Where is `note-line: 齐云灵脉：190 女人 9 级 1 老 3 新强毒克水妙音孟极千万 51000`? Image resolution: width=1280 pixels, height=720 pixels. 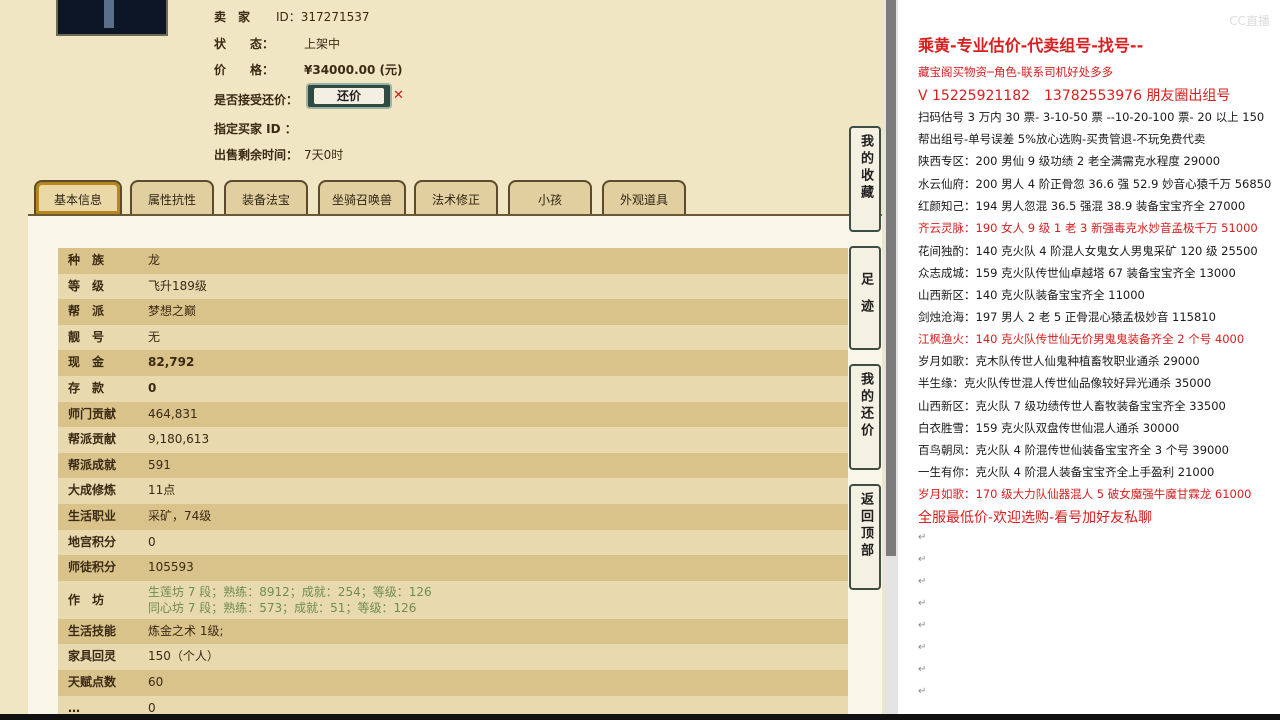 note-line: 齐云灵脉：190 女人 9 级 1 老 3 新强毒克水妙音孟极千万 51000 is located at coordinates (1088, 228).